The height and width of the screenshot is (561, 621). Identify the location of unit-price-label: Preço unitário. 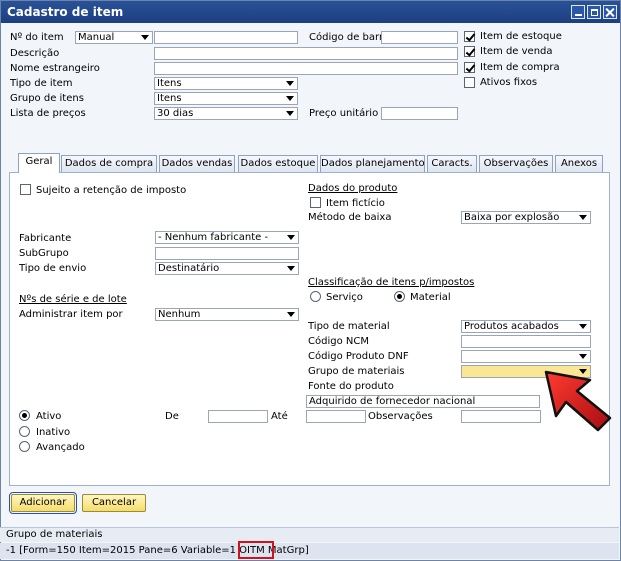
(344, 113).